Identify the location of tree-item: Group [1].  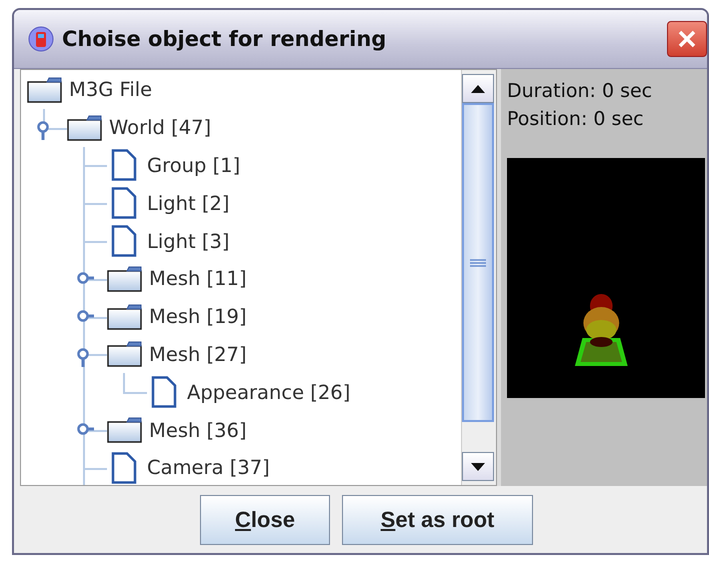
(193, 165).